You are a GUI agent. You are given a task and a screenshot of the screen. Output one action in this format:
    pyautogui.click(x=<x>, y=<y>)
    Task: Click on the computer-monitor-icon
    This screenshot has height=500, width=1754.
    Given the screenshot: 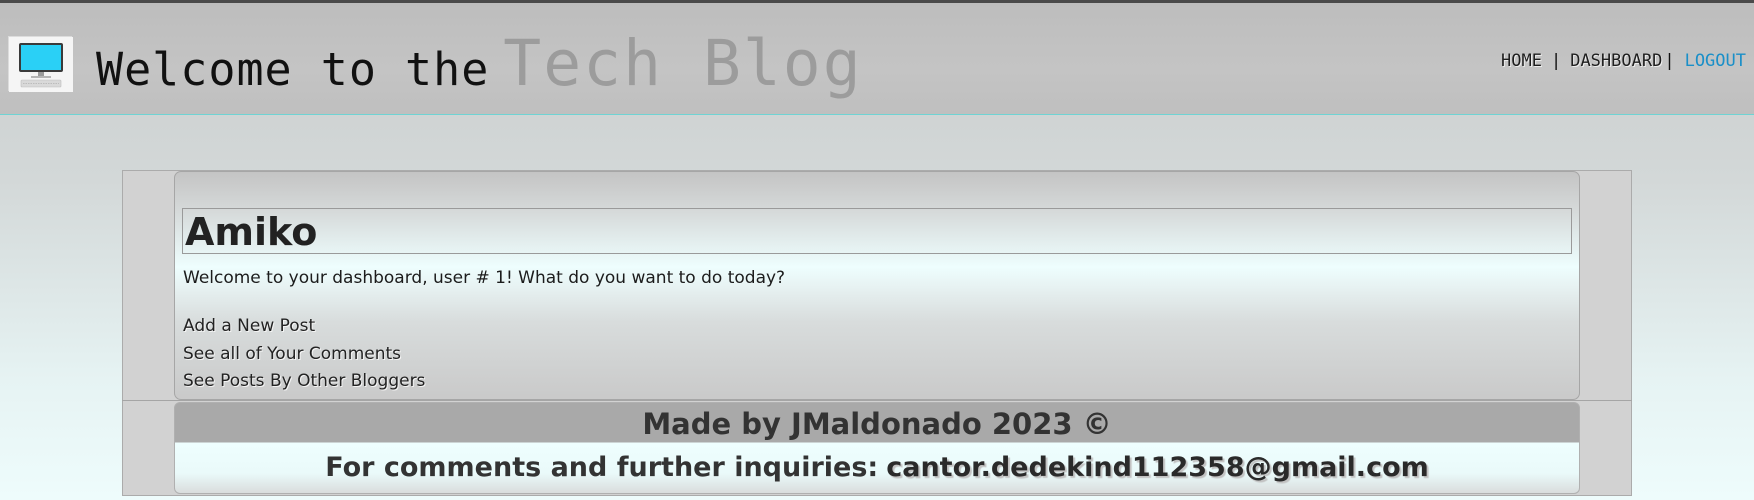 What is the action you would take?
    pyautogui.click(x=40, y=64)
    